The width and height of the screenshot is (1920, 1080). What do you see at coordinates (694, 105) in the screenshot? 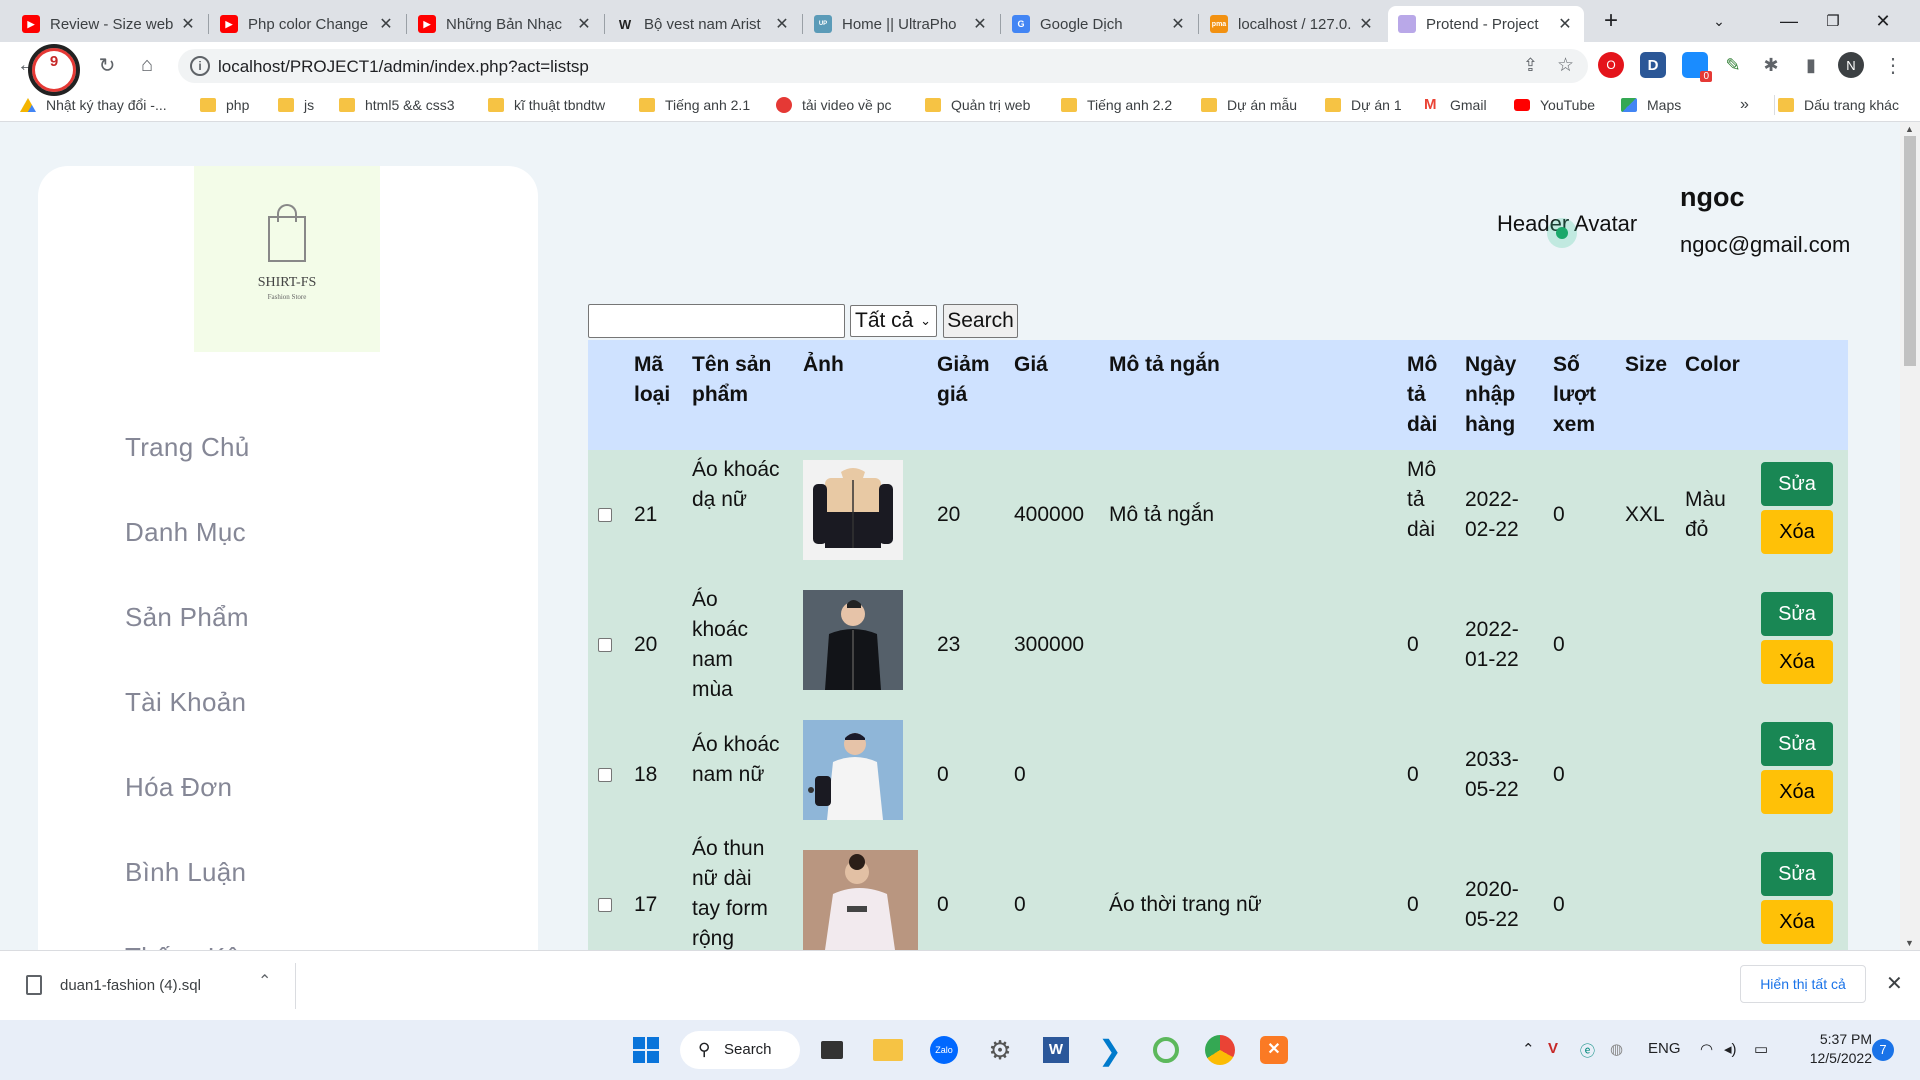
I see `bookmark-item: Tiếng anh 2.1` at bounding box center [694, 105].